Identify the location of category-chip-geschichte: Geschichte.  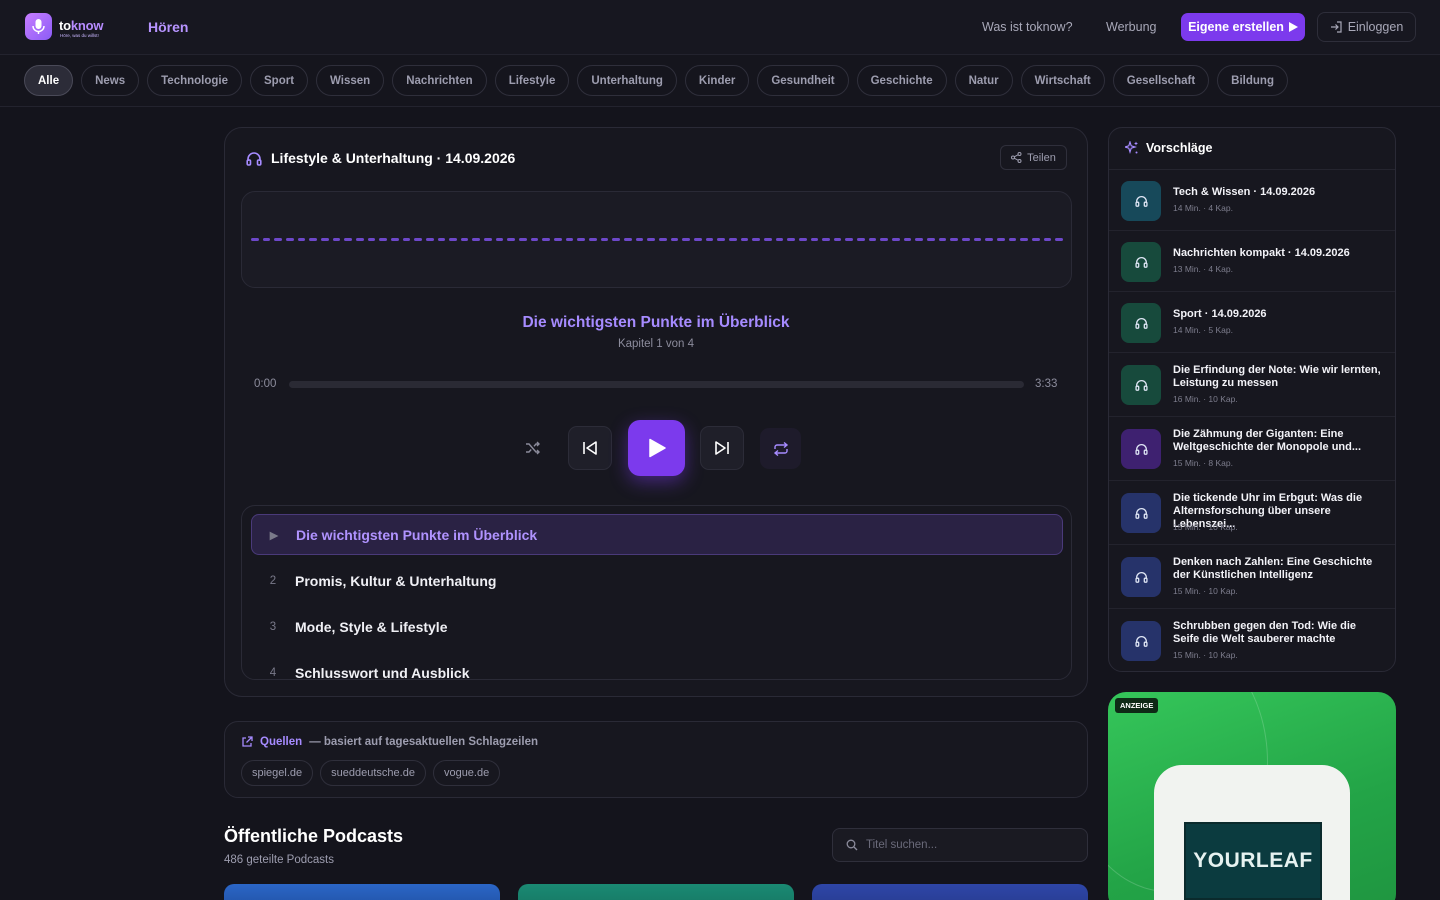
(901, 80).